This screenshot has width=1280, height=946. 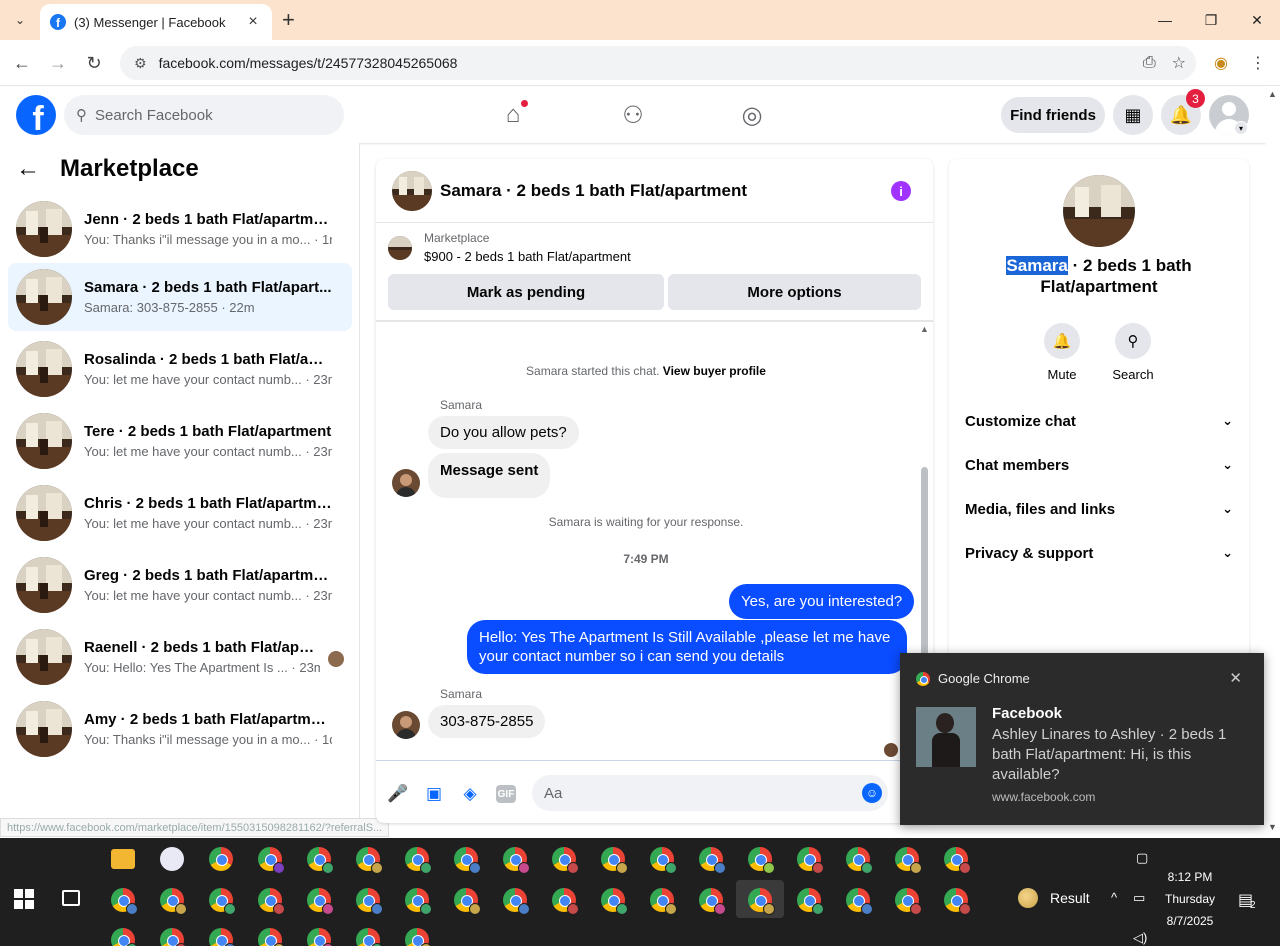 I want to click on chat-members-section: Chat members ⌄, so click(x=1099, y=465).